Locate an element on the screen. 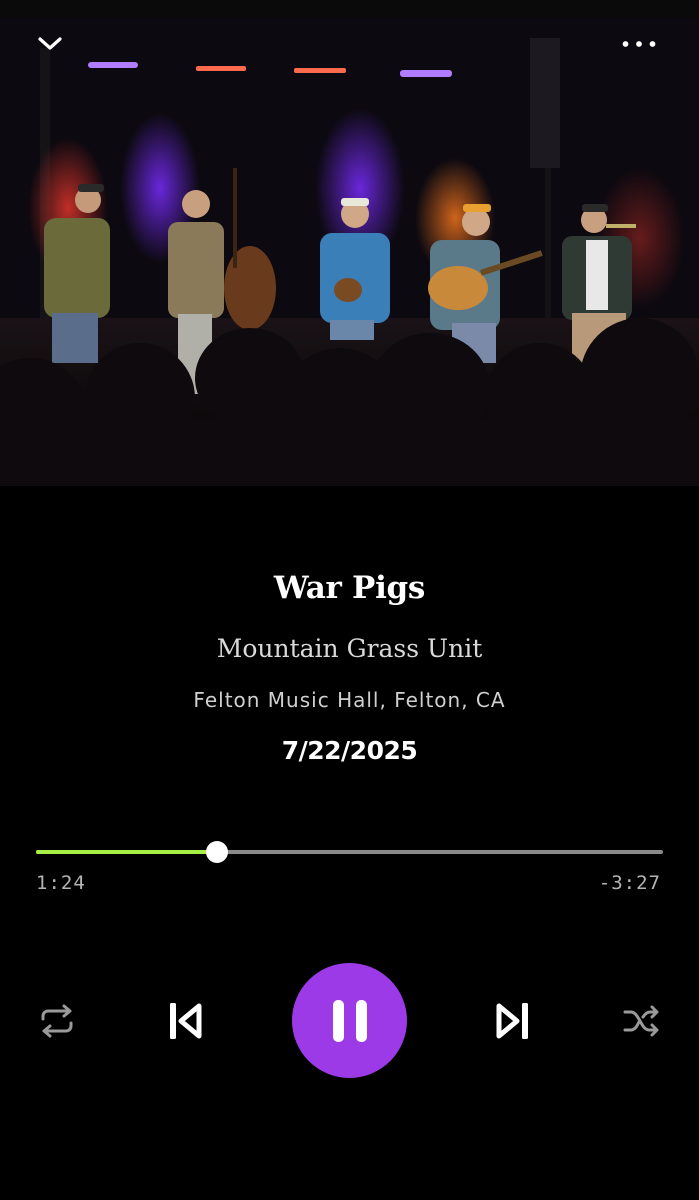 The height and width of the screenshot is (1200, 699). repeat-button is located at coordinates (57, 1021).